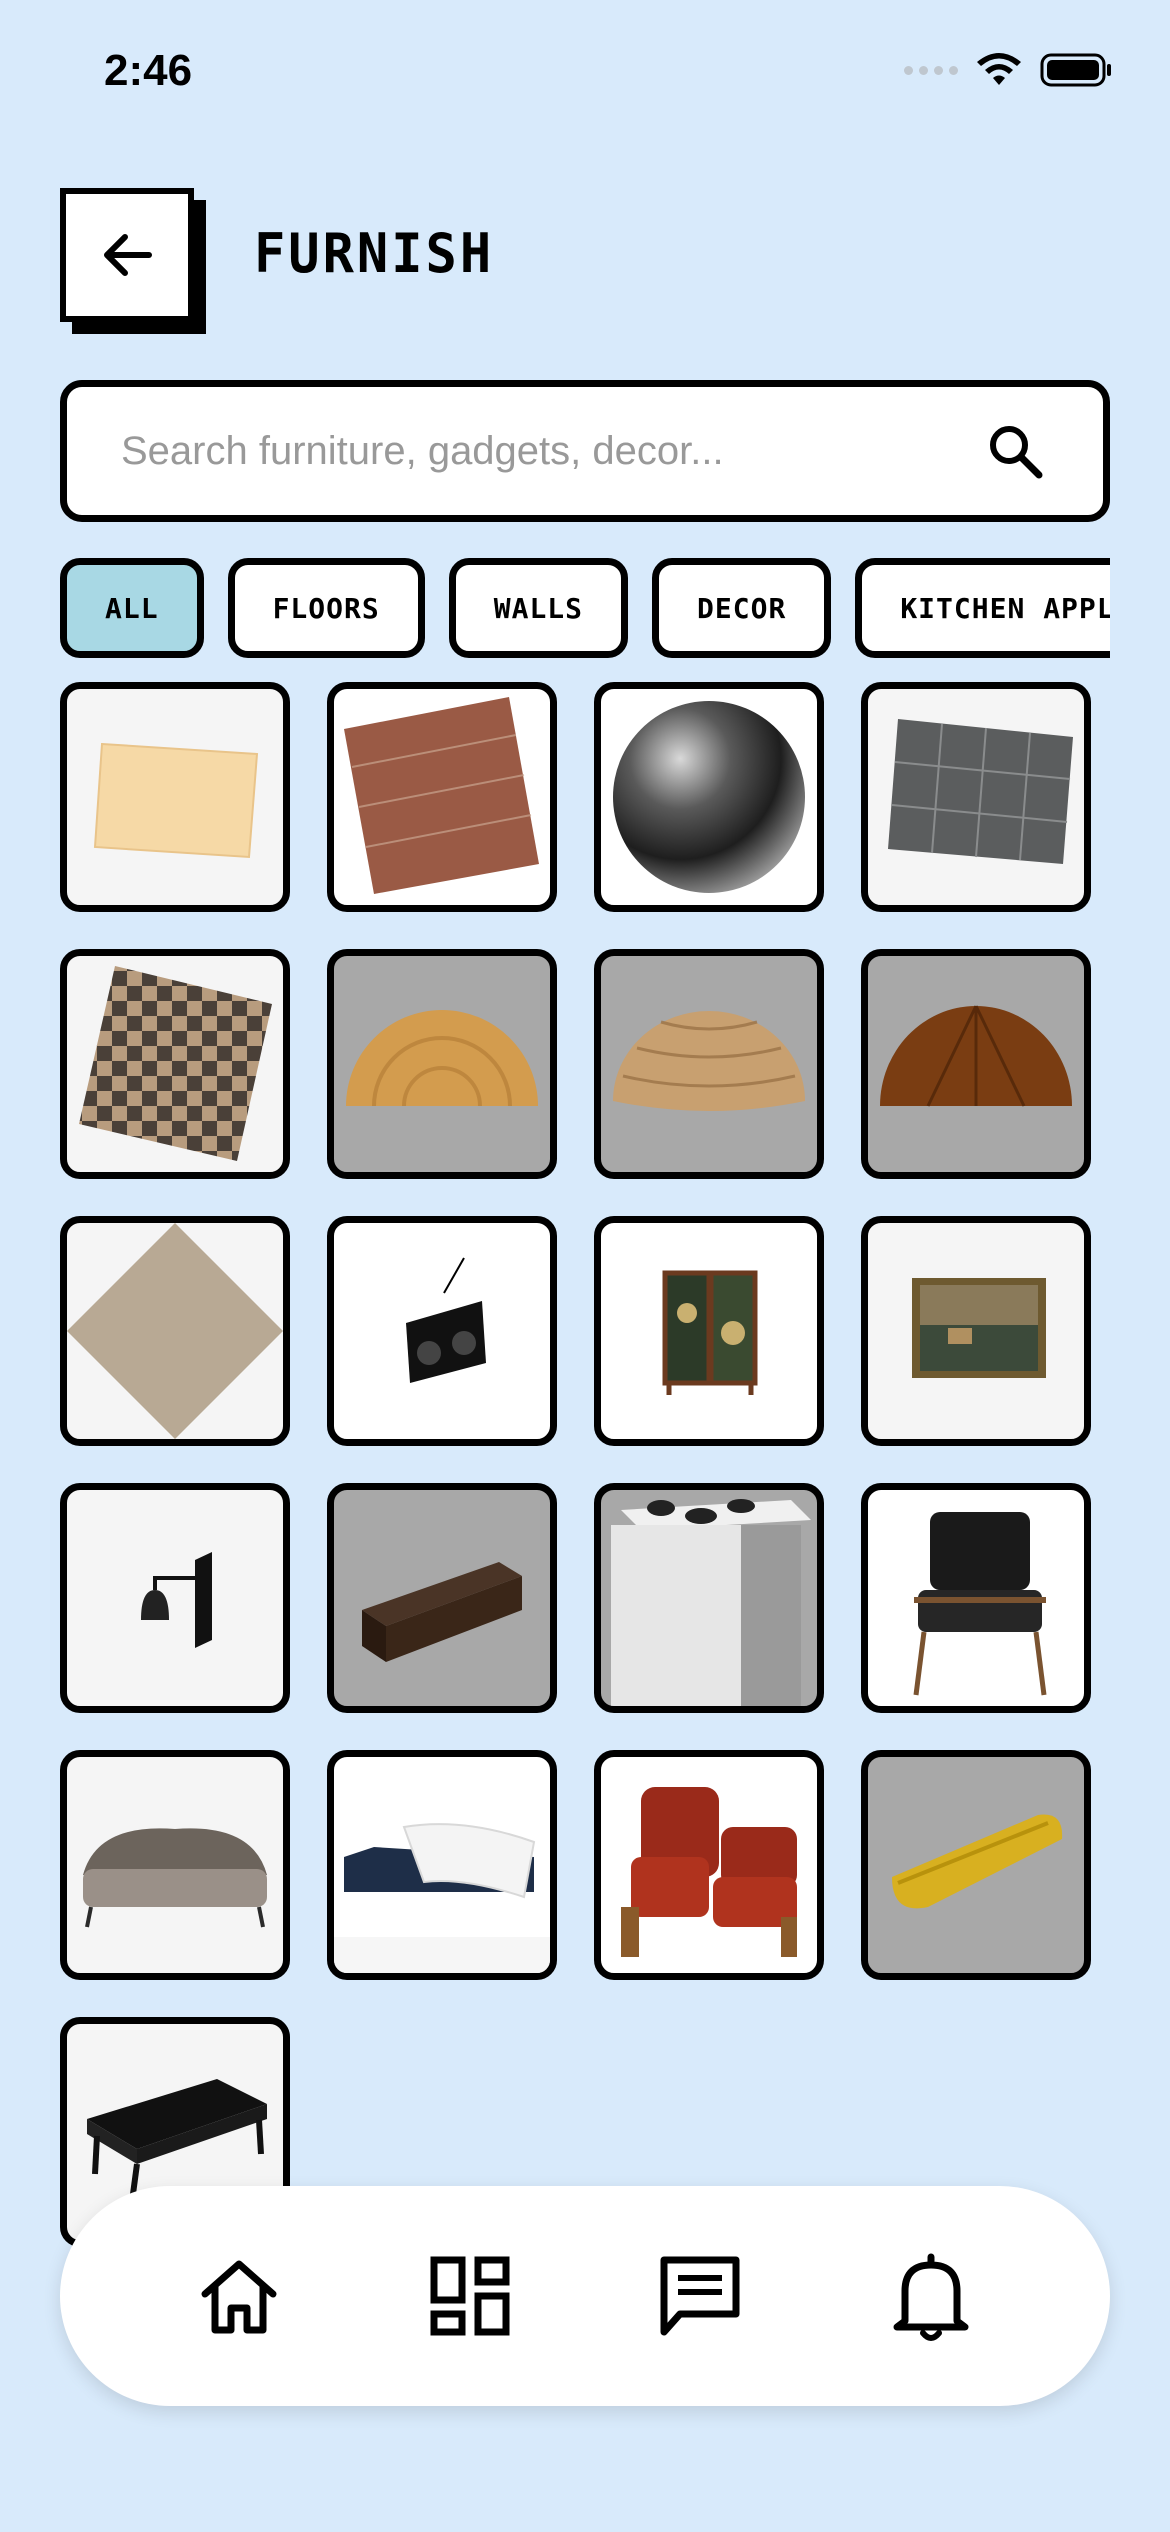  I want to click on item-wall-lamp, so click(175, 1598).